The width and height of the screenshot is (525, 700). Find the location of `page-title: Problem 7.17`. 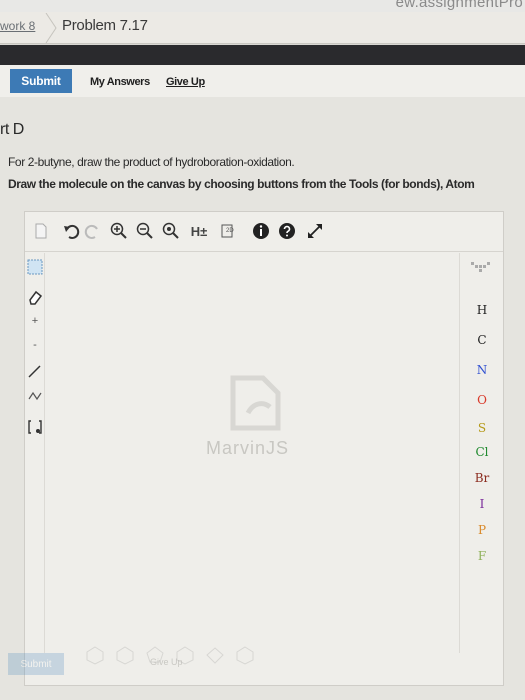

page-title: Problem 7.17 is located at coordinates (105, 25).